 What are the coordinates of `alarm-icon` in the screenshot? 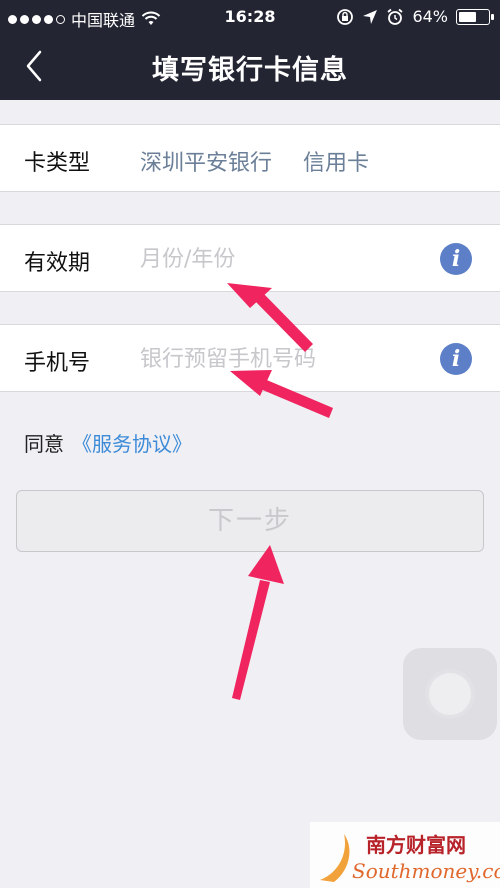 It's located at (395, 16).